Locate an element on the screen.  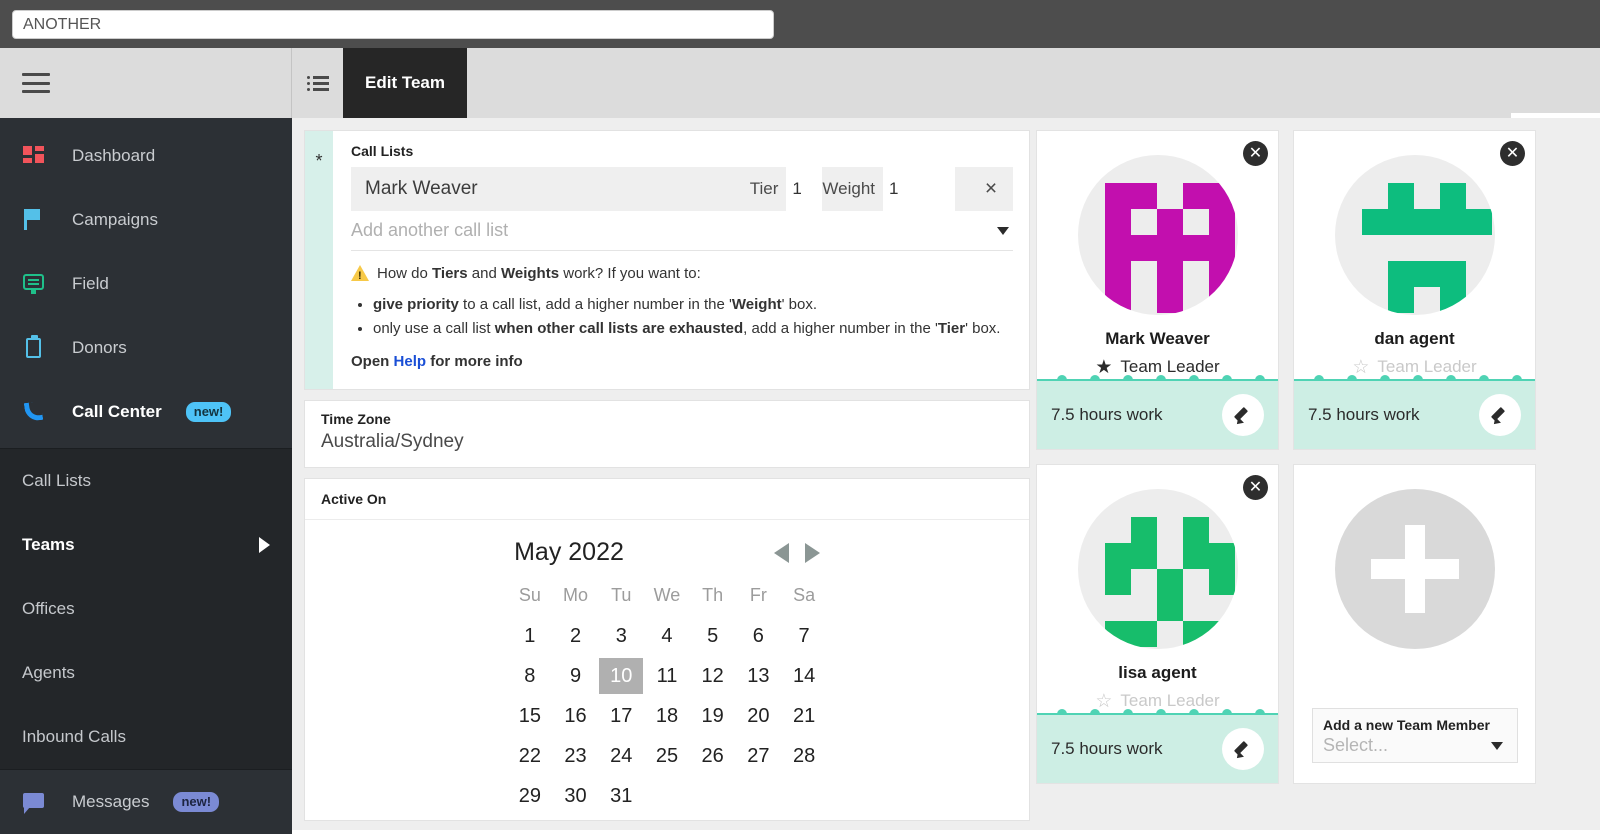
sidebar-bottom-nav: Messages new! is located at coordinates (146, 801).